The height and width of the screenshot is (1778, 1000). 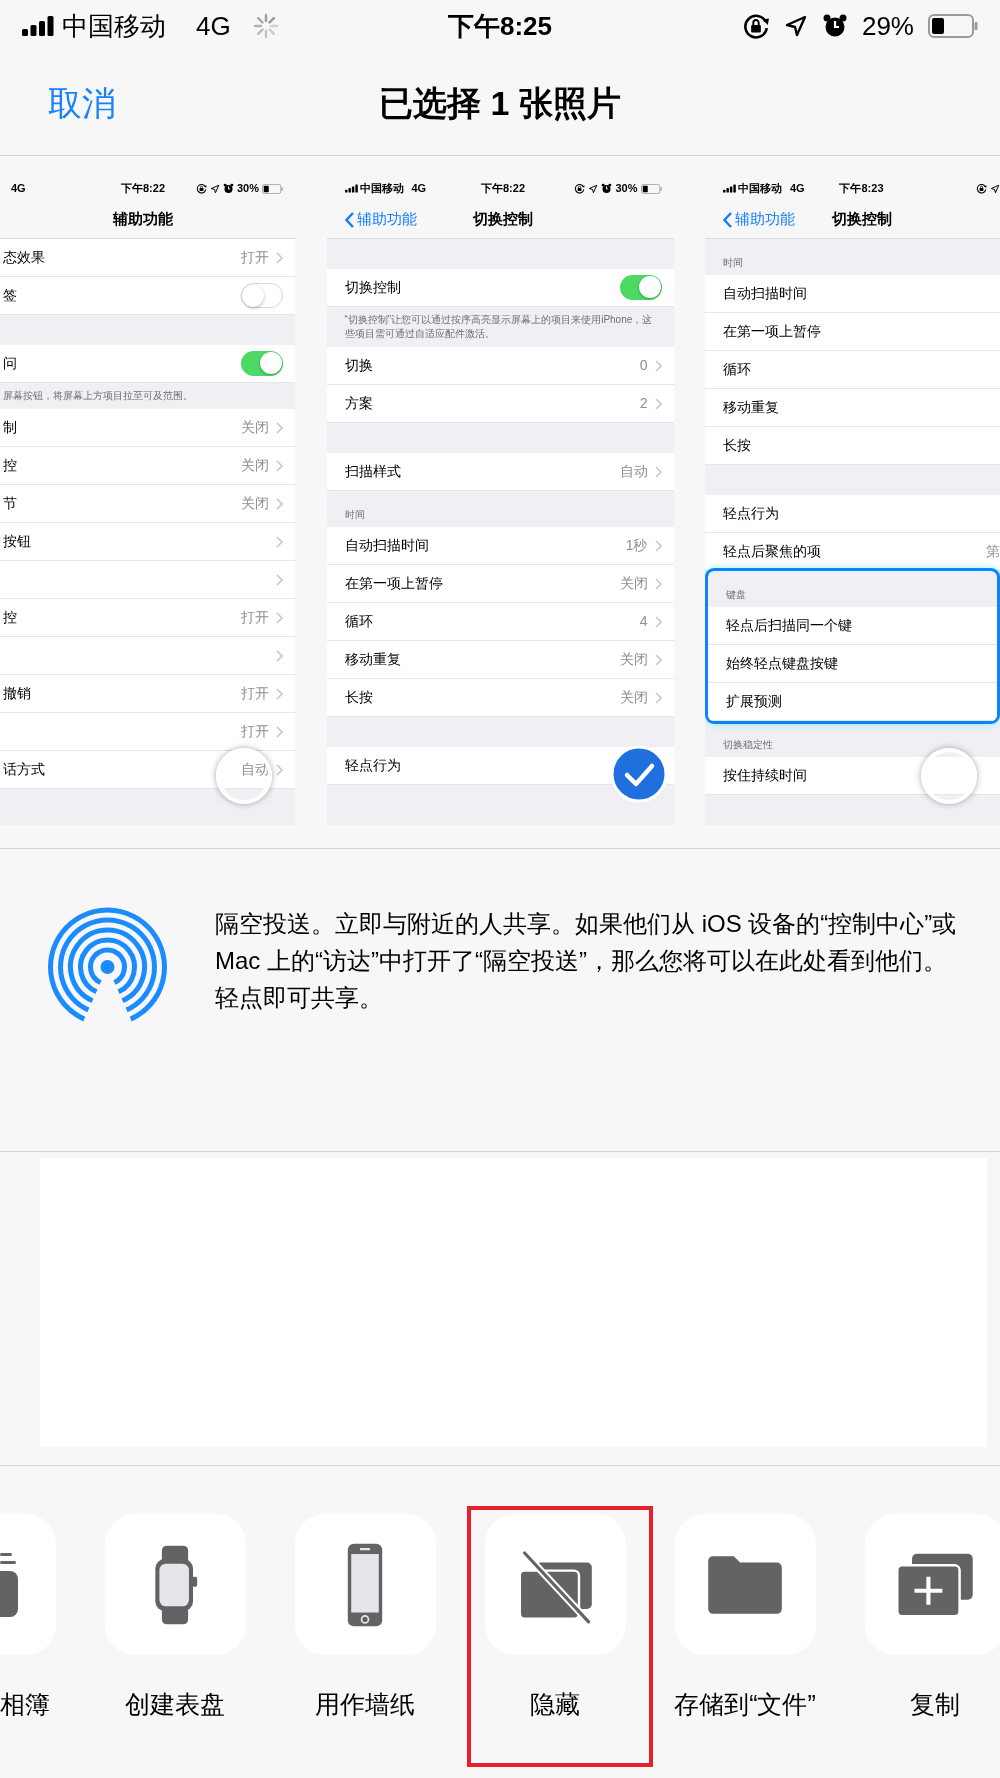 What do you see at coordinates (24, 257) in the screenshot?
I see `row-label: 态效果` at bounding box center [24, 257].